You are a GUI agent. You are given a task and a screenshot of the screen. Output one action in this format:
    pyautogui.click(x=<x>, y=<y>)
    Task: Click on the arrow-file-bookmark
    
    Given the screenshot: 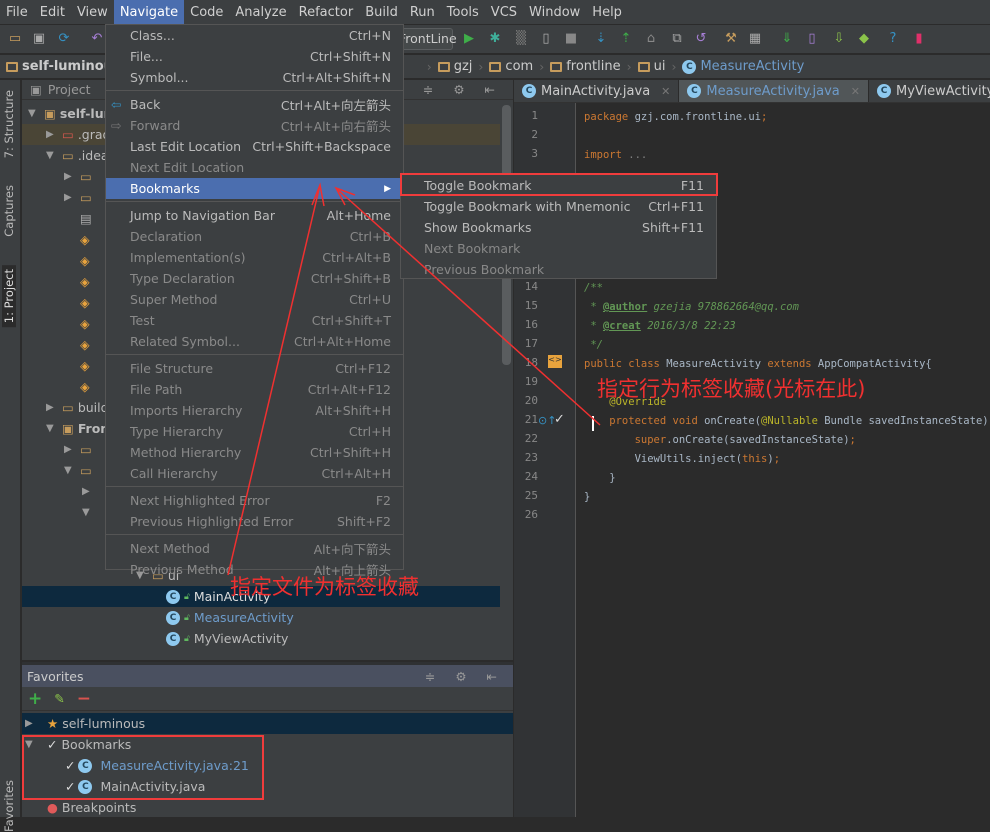 What is the action you would take?
    pyautogui.click(x=274, y=380)
    